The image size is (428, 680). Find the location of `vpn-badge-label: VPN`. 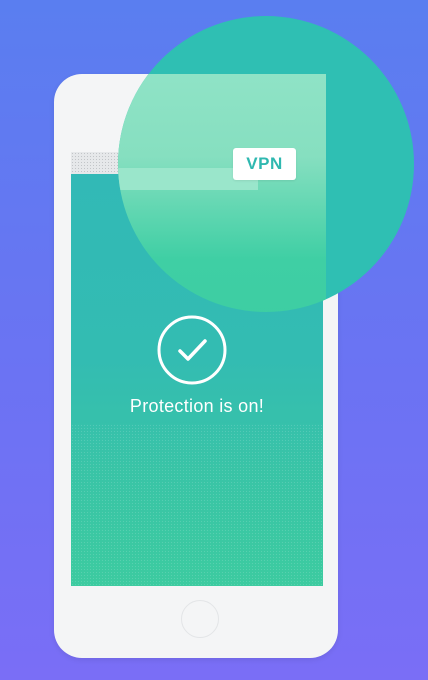

vpn-badge-label: VPN is located at coordinates (264, 163).